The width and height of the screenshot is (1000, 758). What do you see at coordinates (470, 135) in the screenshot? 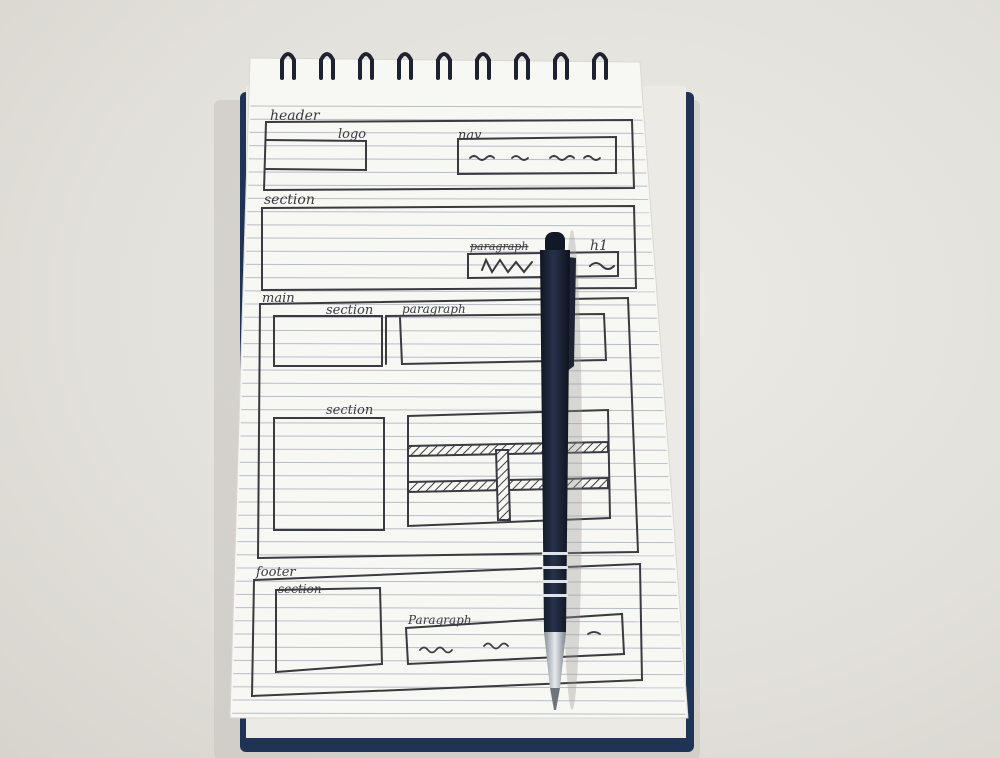
I see `nav-label: nav` at bounding box center [470, 135].